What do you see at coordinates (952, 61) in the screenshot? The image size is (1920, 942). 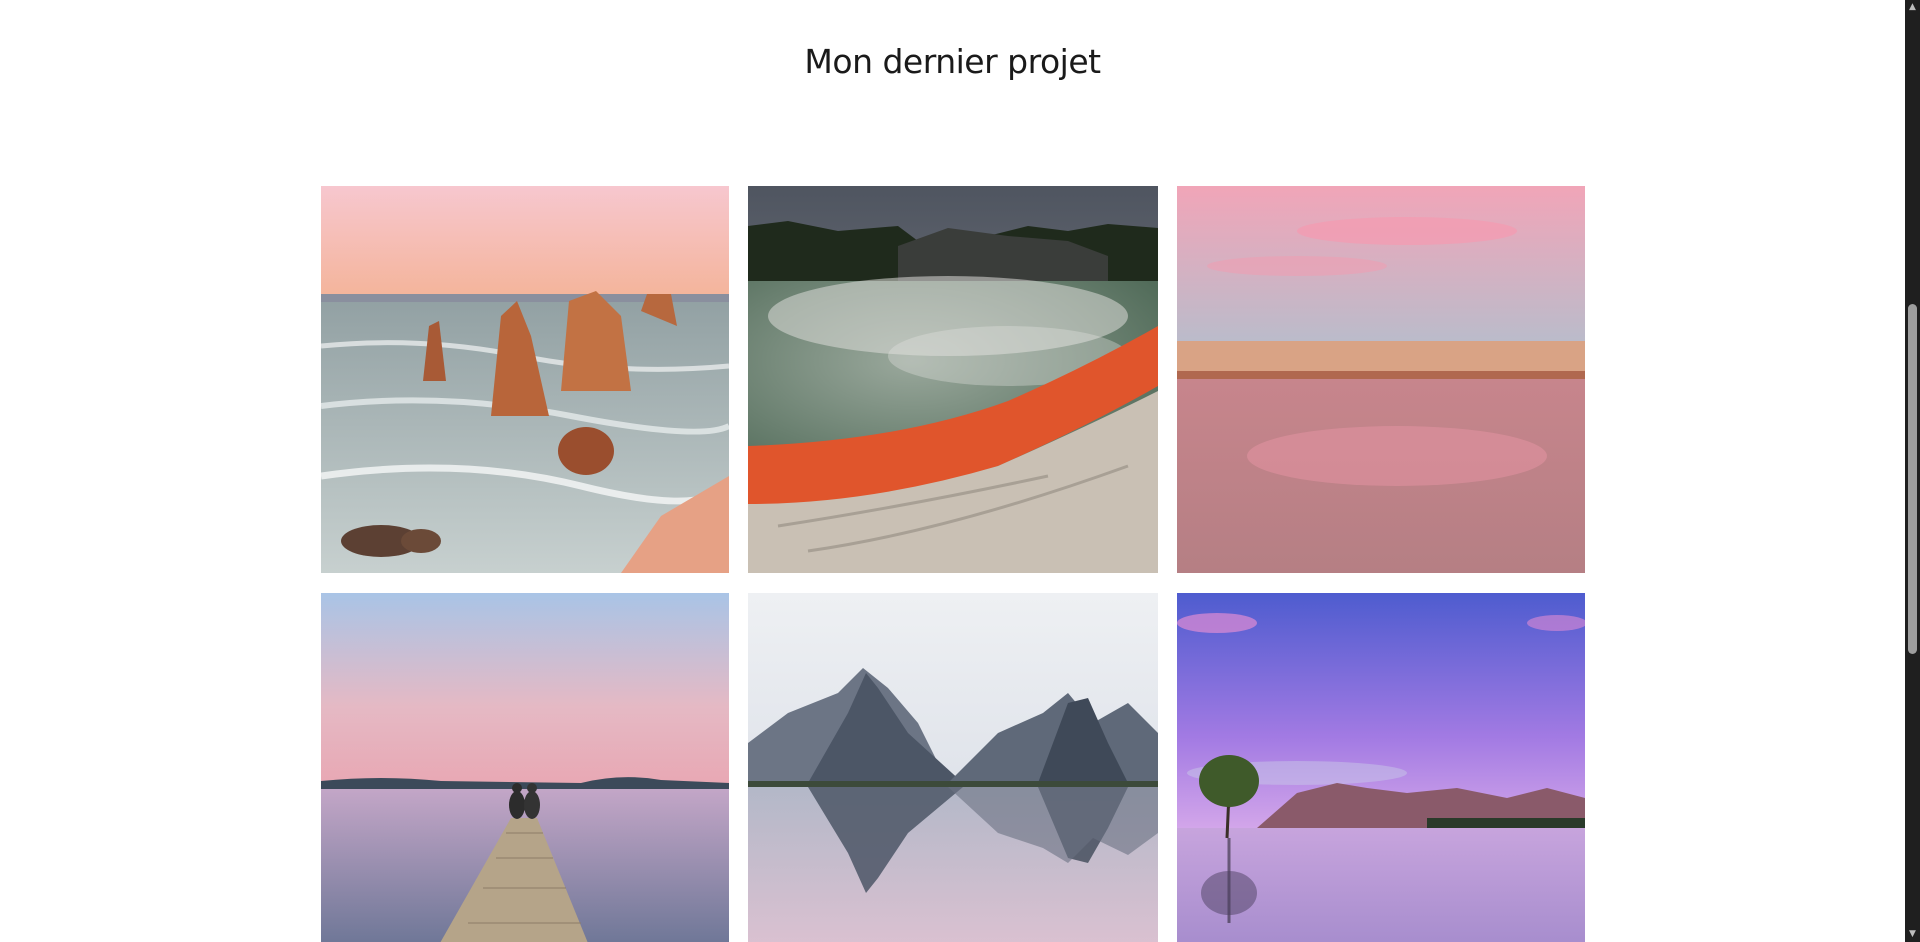 I see `section-title: Mon dernier projet` at bounding box center [952, 61].